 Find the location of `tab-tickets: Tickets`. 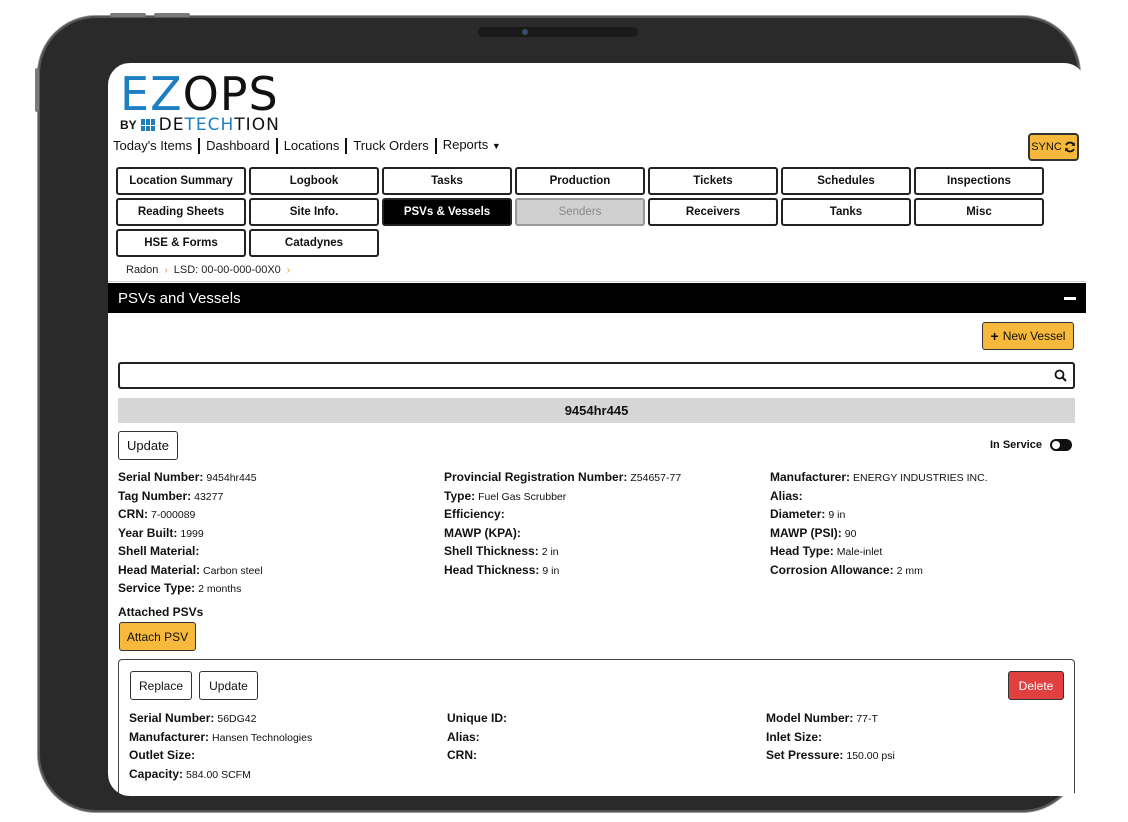

tab-tickets: Tickets is located at coordinates (713, 181).